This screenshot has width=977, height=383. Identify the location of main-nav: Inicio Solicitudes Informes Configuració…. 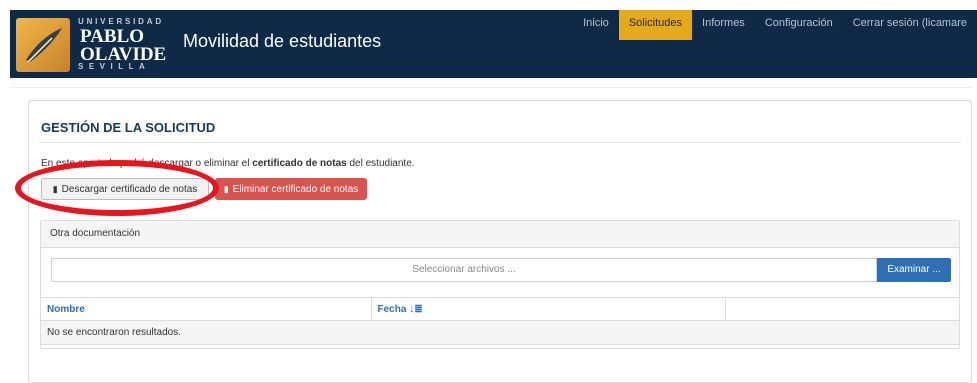
(775, 25).